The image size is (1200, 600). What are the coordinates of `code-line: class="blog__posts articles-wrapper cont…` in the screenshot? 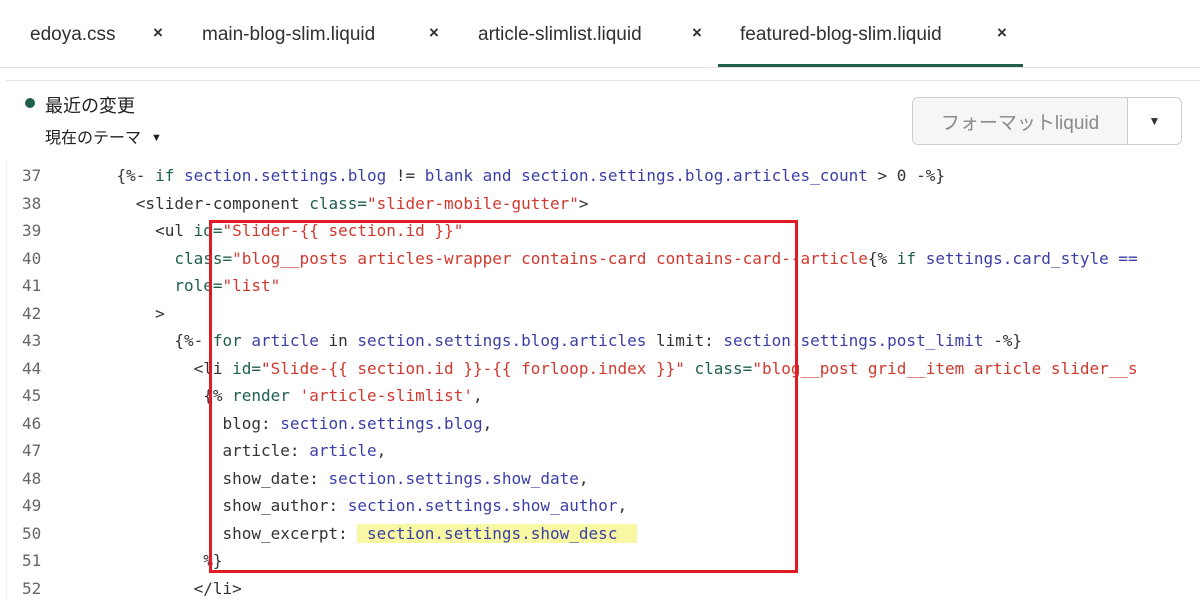 It's located at (607, 258).